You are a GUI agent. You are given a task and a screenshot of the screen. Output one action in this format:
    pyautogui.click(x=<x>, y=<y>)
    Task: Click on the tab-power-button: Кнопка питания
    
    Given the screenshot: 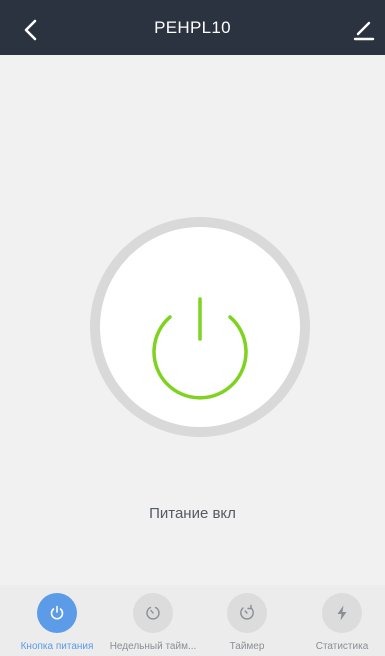 What is the action you would take?
    pyautogui.click(x=57, y=623)
    